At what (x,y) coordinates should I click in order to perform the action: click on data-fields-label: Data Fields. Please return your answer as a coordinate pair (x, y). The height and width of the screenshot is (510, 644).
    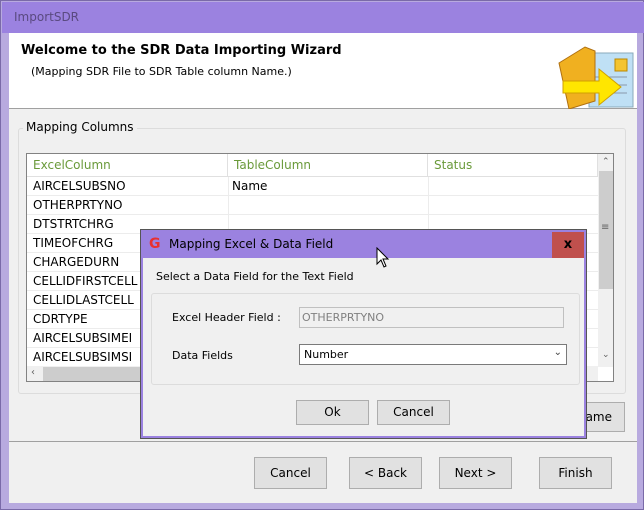
    Looking at the image, I should click on (202, 355).